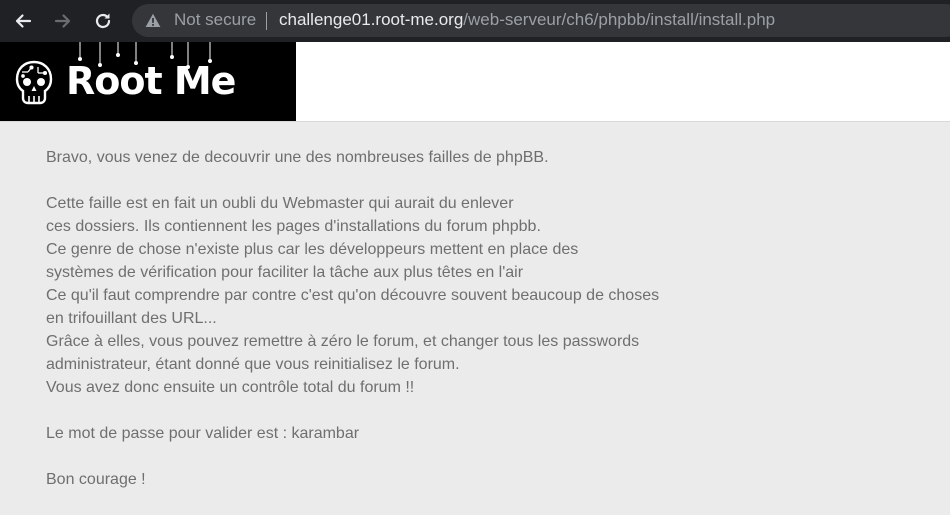 The width and height of the screenshot is (950, 515). I want to click on url-host: challenge01.root-me.org, so click(371, 19).